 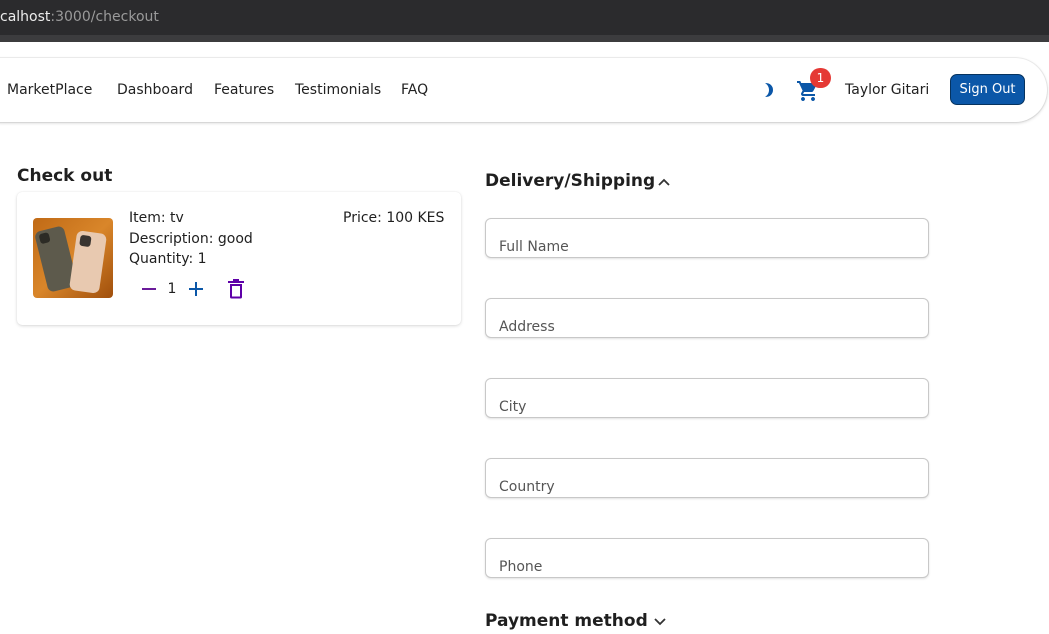 What do you see at coordinates (338, 90) in the screenshot?
I see `nav-link-testimonials: Testimonials` at bounding box center [338, 90].